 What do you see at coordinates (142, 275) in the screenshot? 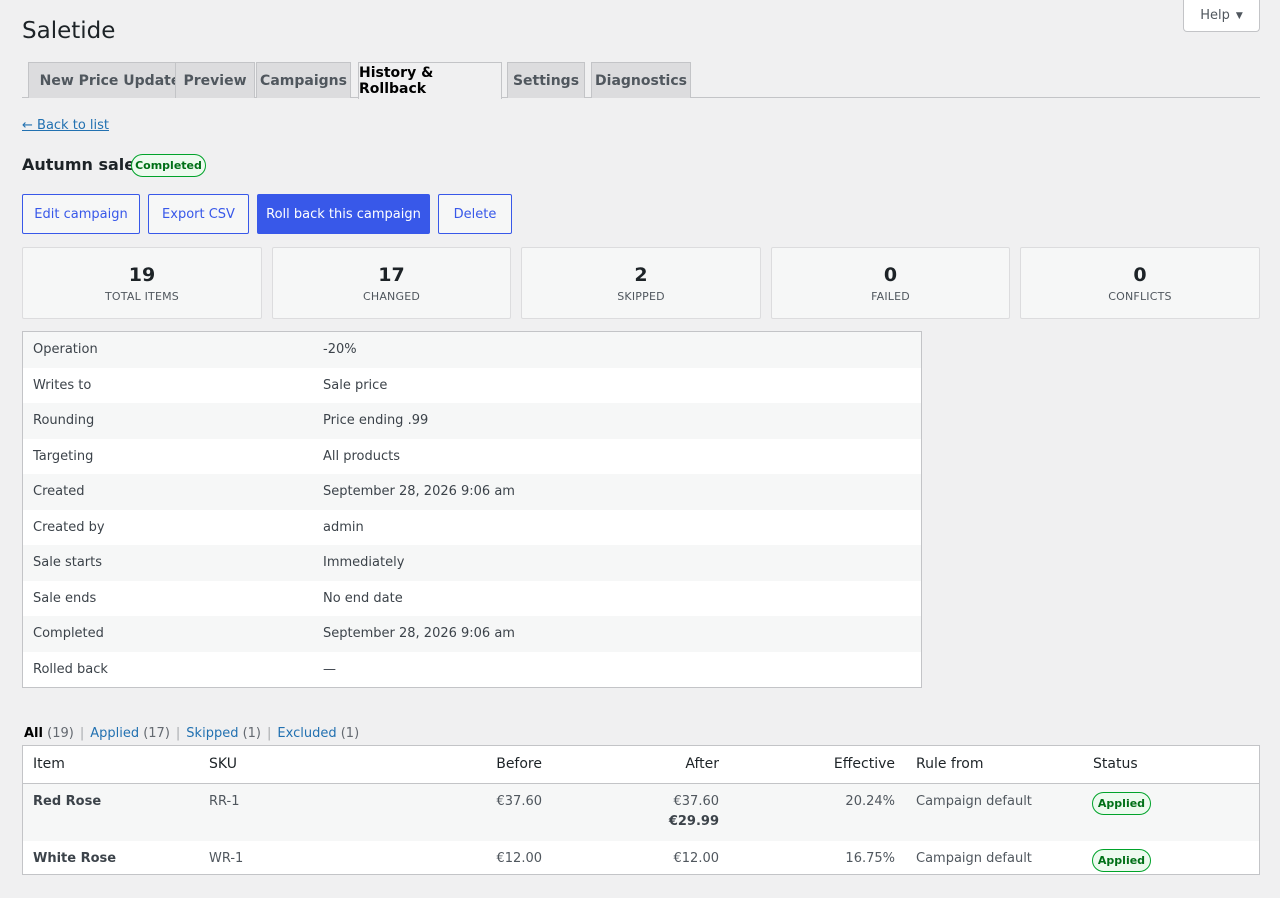
I see `stat-value: 19` at bounding box center [142, 275].